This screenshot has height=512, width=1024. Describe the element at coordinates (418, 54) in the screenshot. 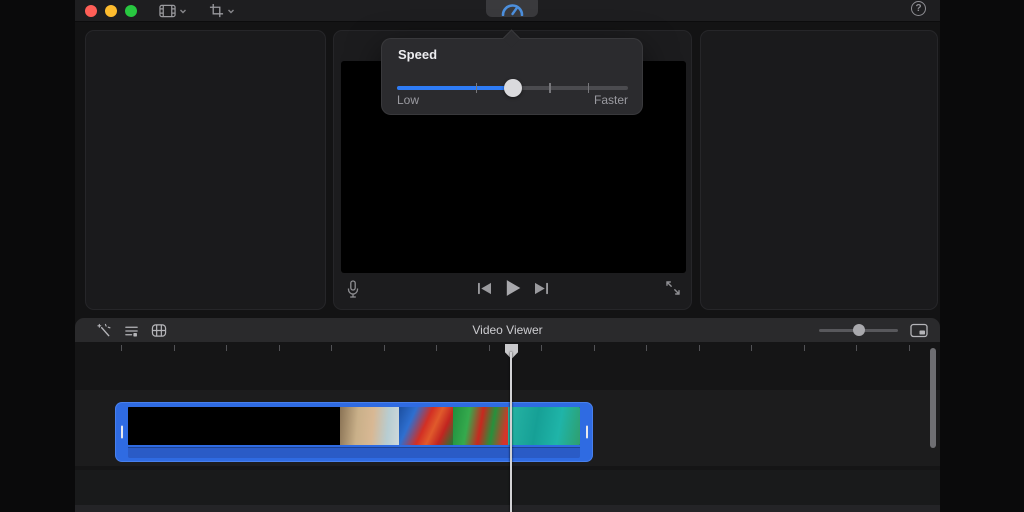

I see `popover-title: Speed` at that location.